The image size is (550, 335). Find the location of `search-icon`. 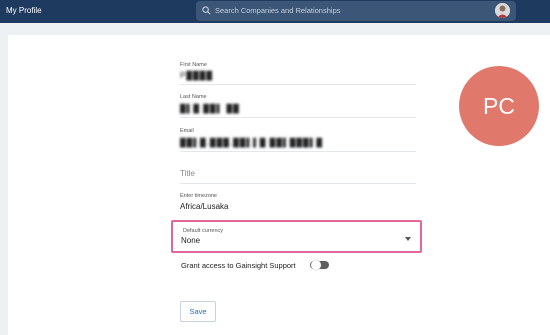

search-icon is located at coordinates (206, 10).